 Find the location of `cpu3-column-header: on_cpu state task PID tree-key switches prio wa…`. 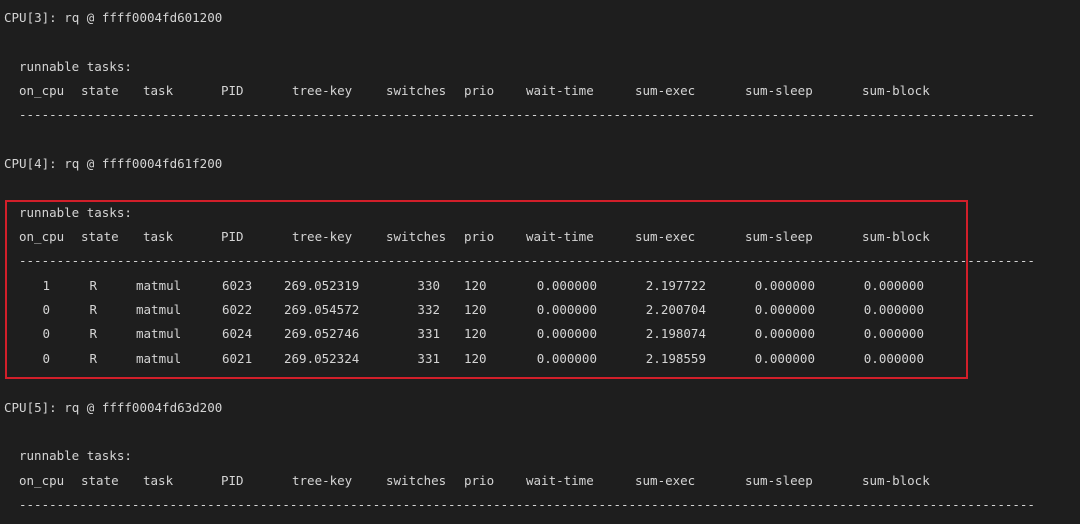

cpu3-column-header: on_cpu state task PID tree-key switches prio wa… is located at coordinates (540, 91).